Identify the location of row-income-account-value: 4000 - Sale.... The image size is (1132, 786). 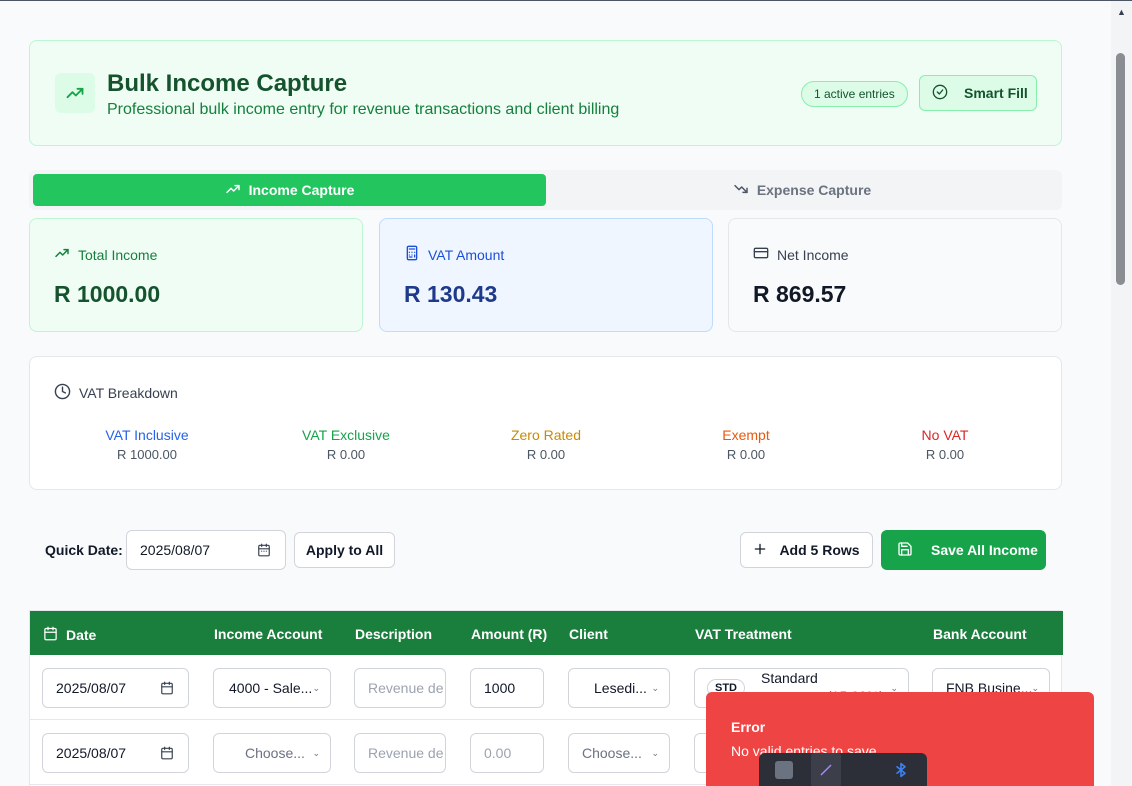
(271, 688).